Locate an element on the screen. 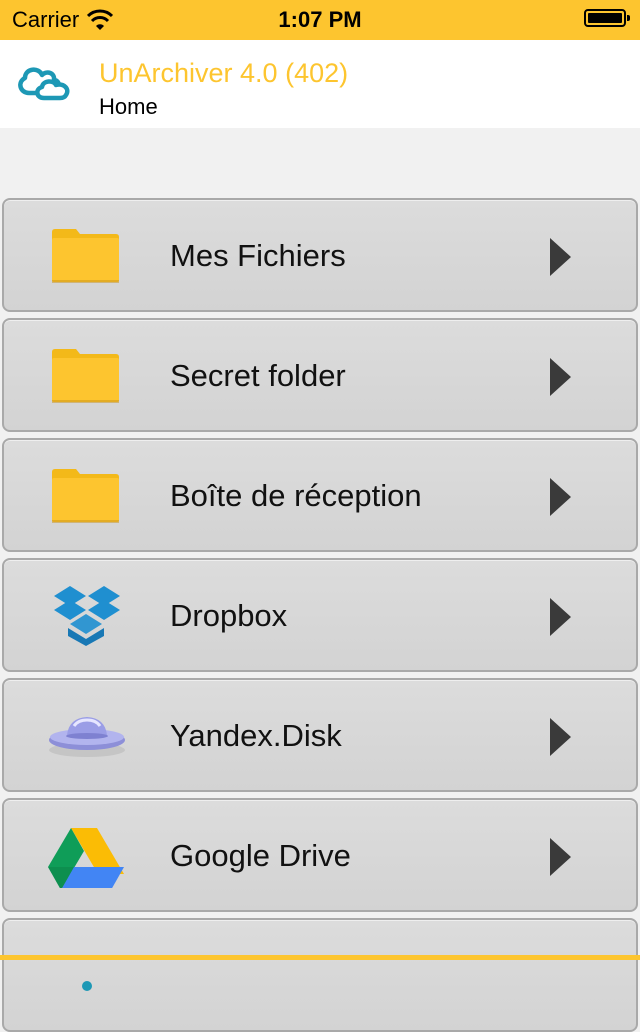  list-item-google-drive: Google Drive is located at coordinates (320, 855).